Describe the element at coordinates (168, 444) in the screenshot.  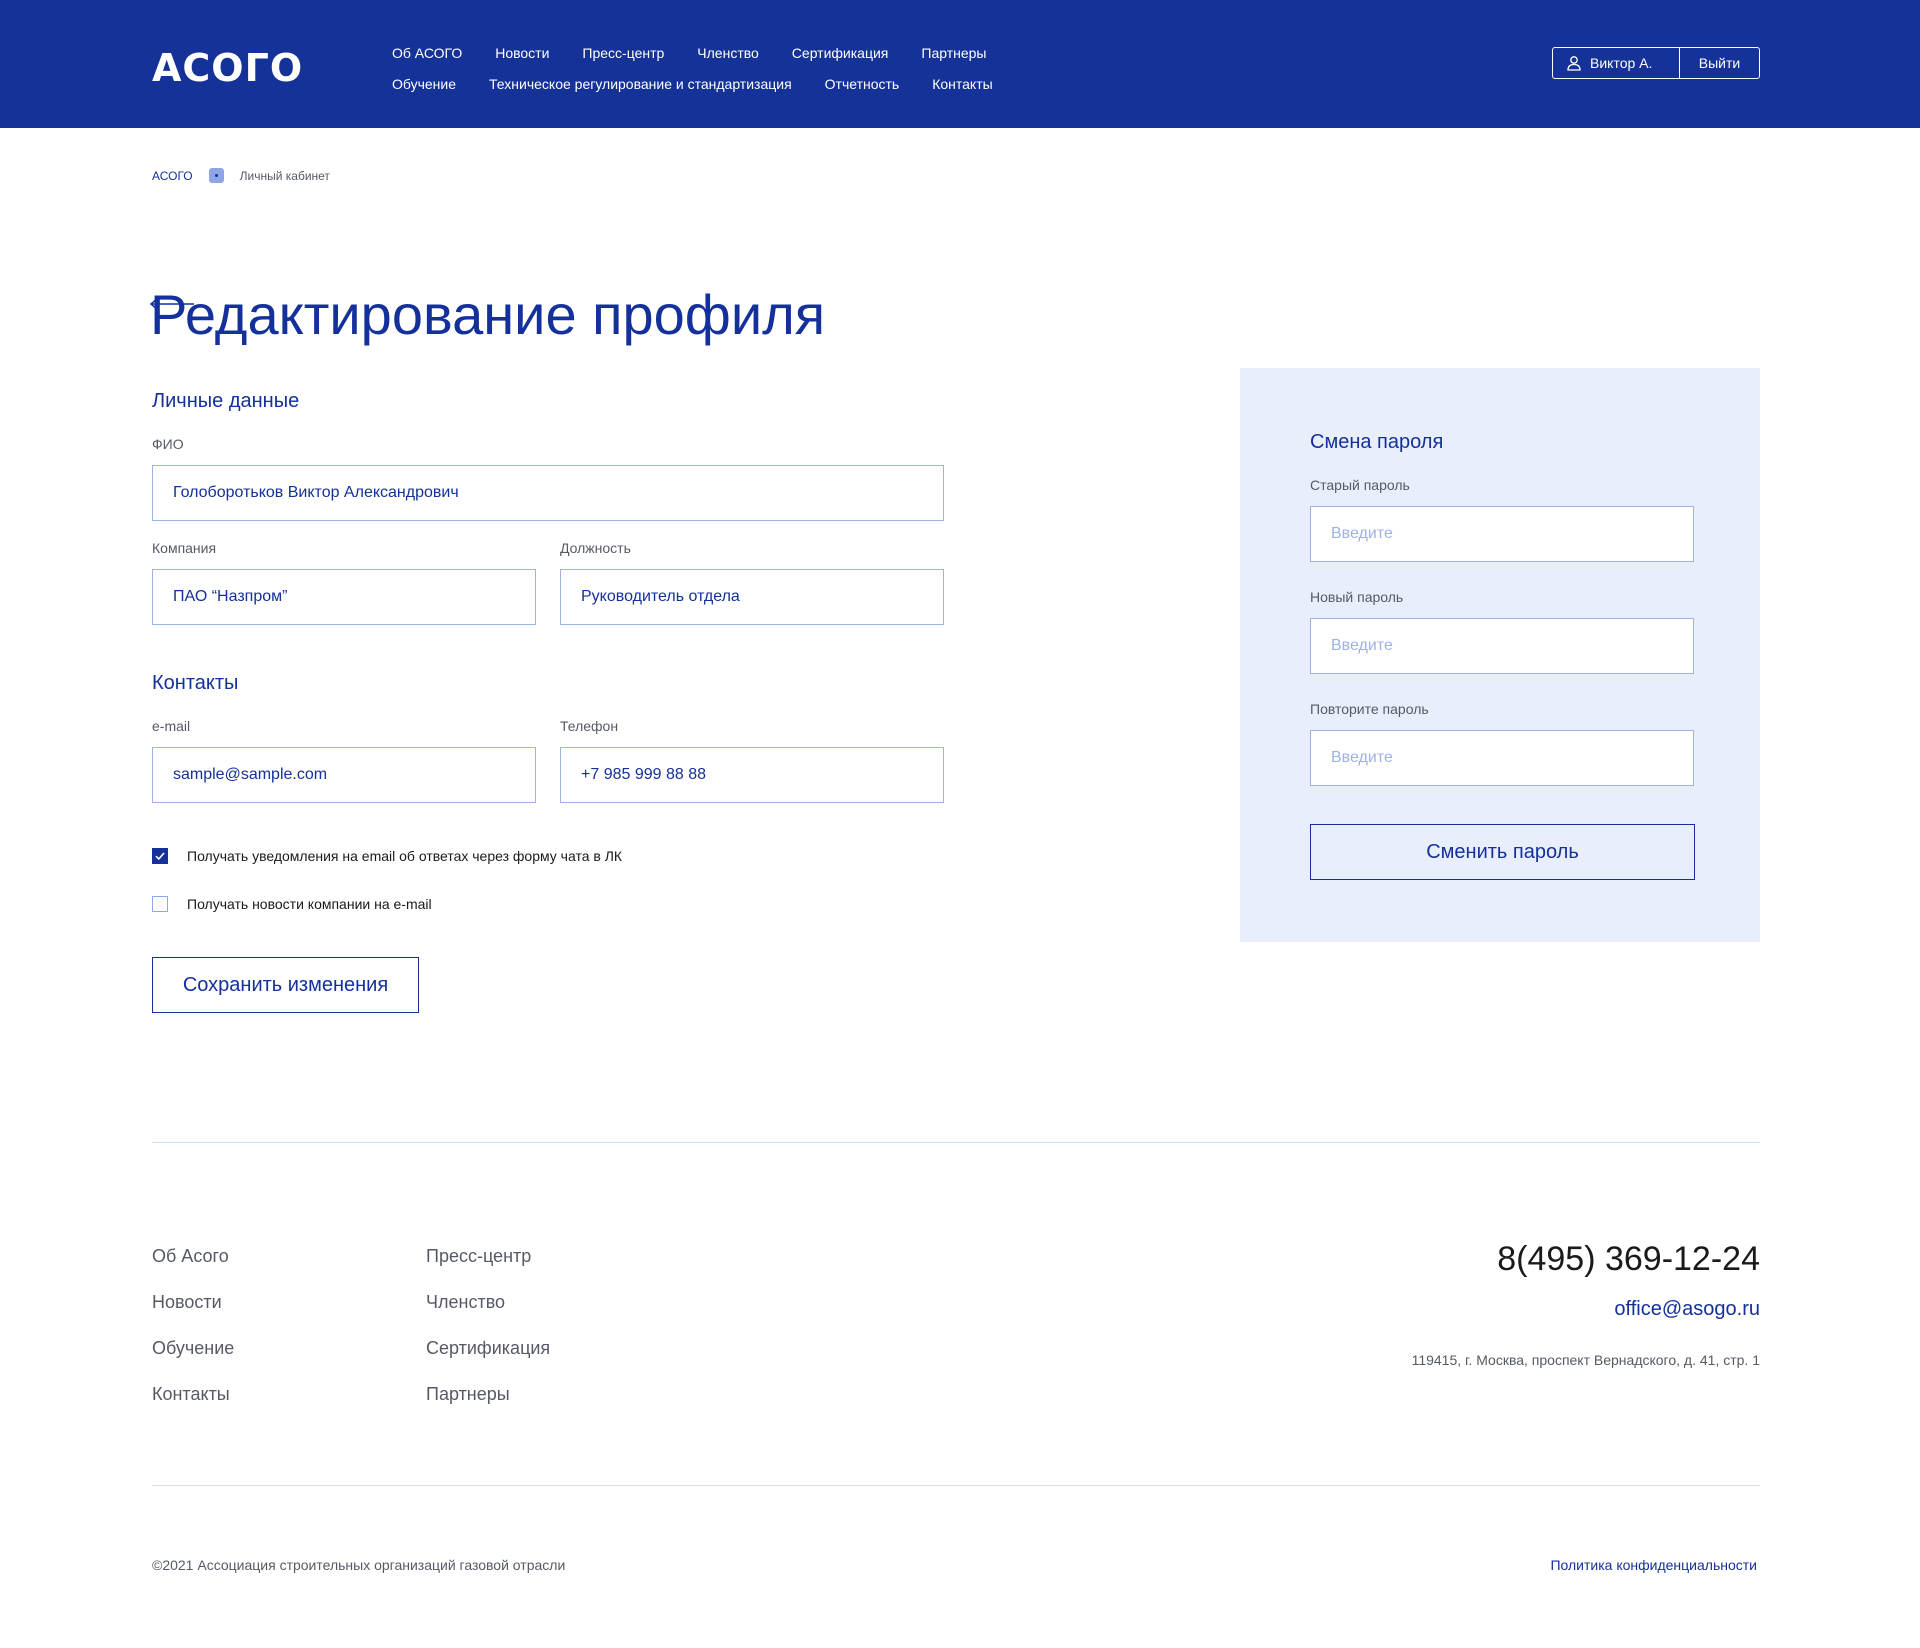
I see `fio-label: ФИО` at that location.